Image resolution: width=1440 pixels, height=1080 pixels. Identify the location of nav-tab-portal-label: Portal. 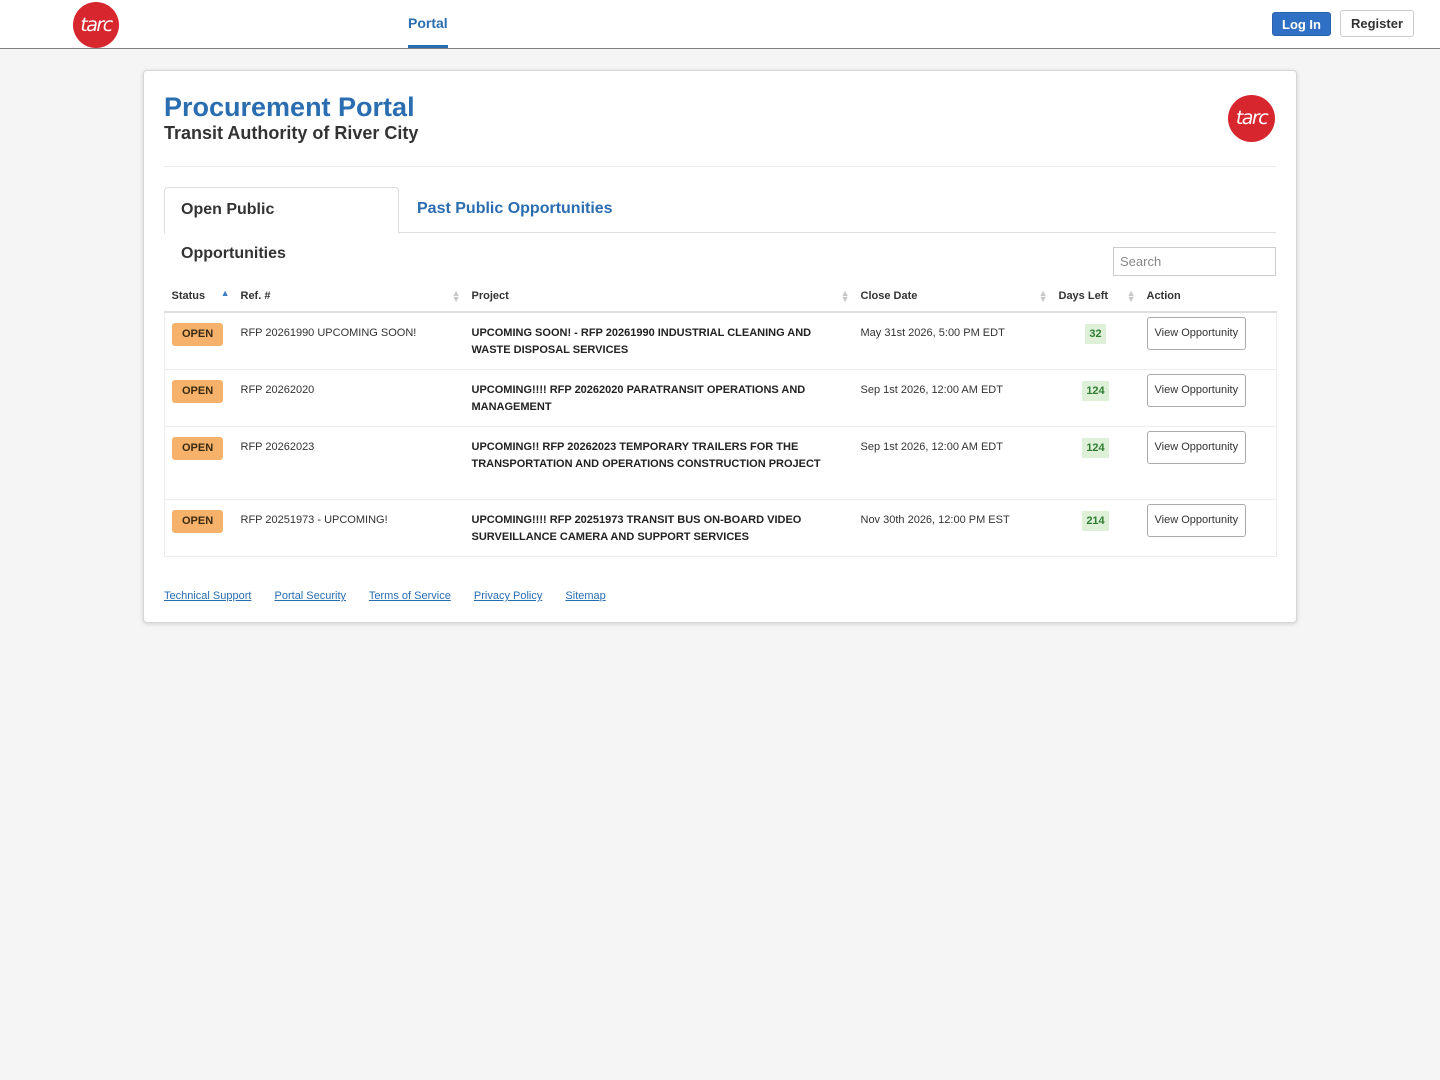
(428, 24).